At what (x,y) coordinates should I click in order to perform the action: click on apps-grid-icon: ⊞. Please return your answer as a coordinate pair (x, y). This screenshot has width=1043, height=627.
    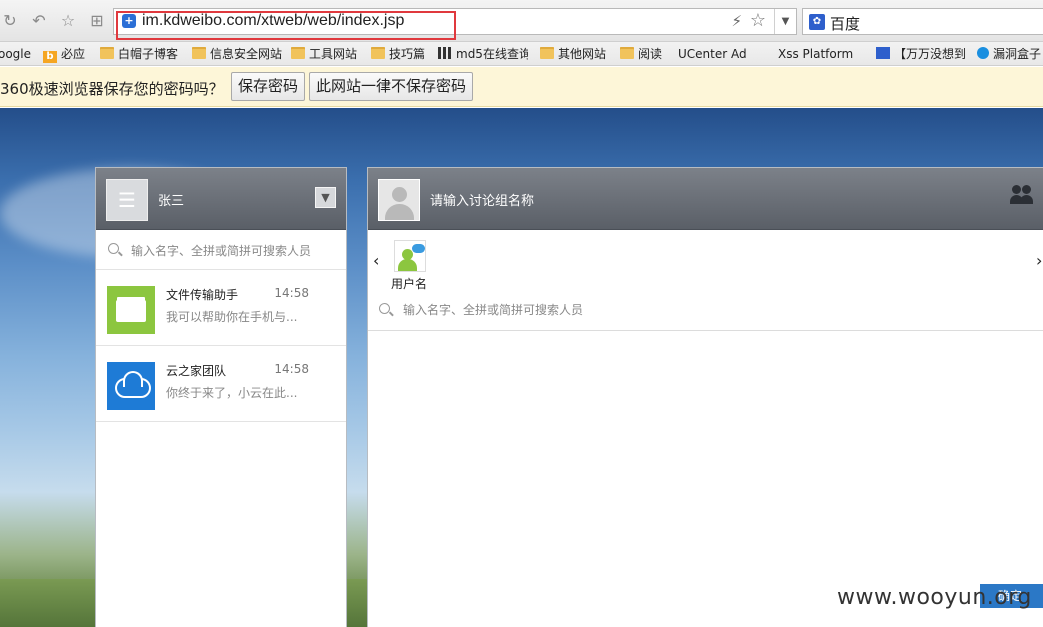
    Looking at the image, I should click on (97, 21).